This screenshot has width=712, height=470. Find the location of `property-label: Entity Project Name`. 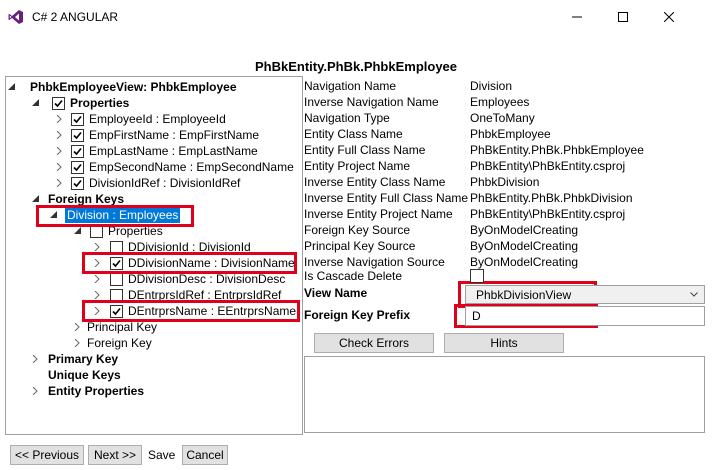

property-label: Entity Project Name is located at coordinates (357, 166).